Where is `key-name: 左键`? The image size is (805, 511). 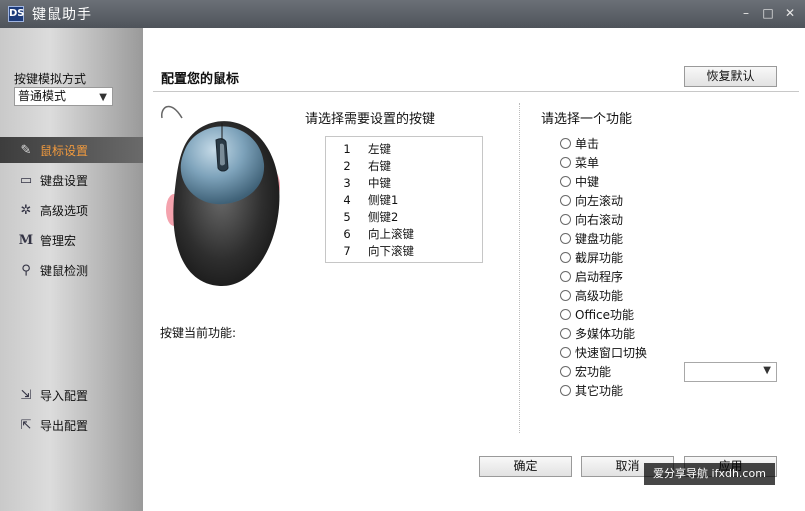 key-name: 左键 is located at coordinates (379, 149).